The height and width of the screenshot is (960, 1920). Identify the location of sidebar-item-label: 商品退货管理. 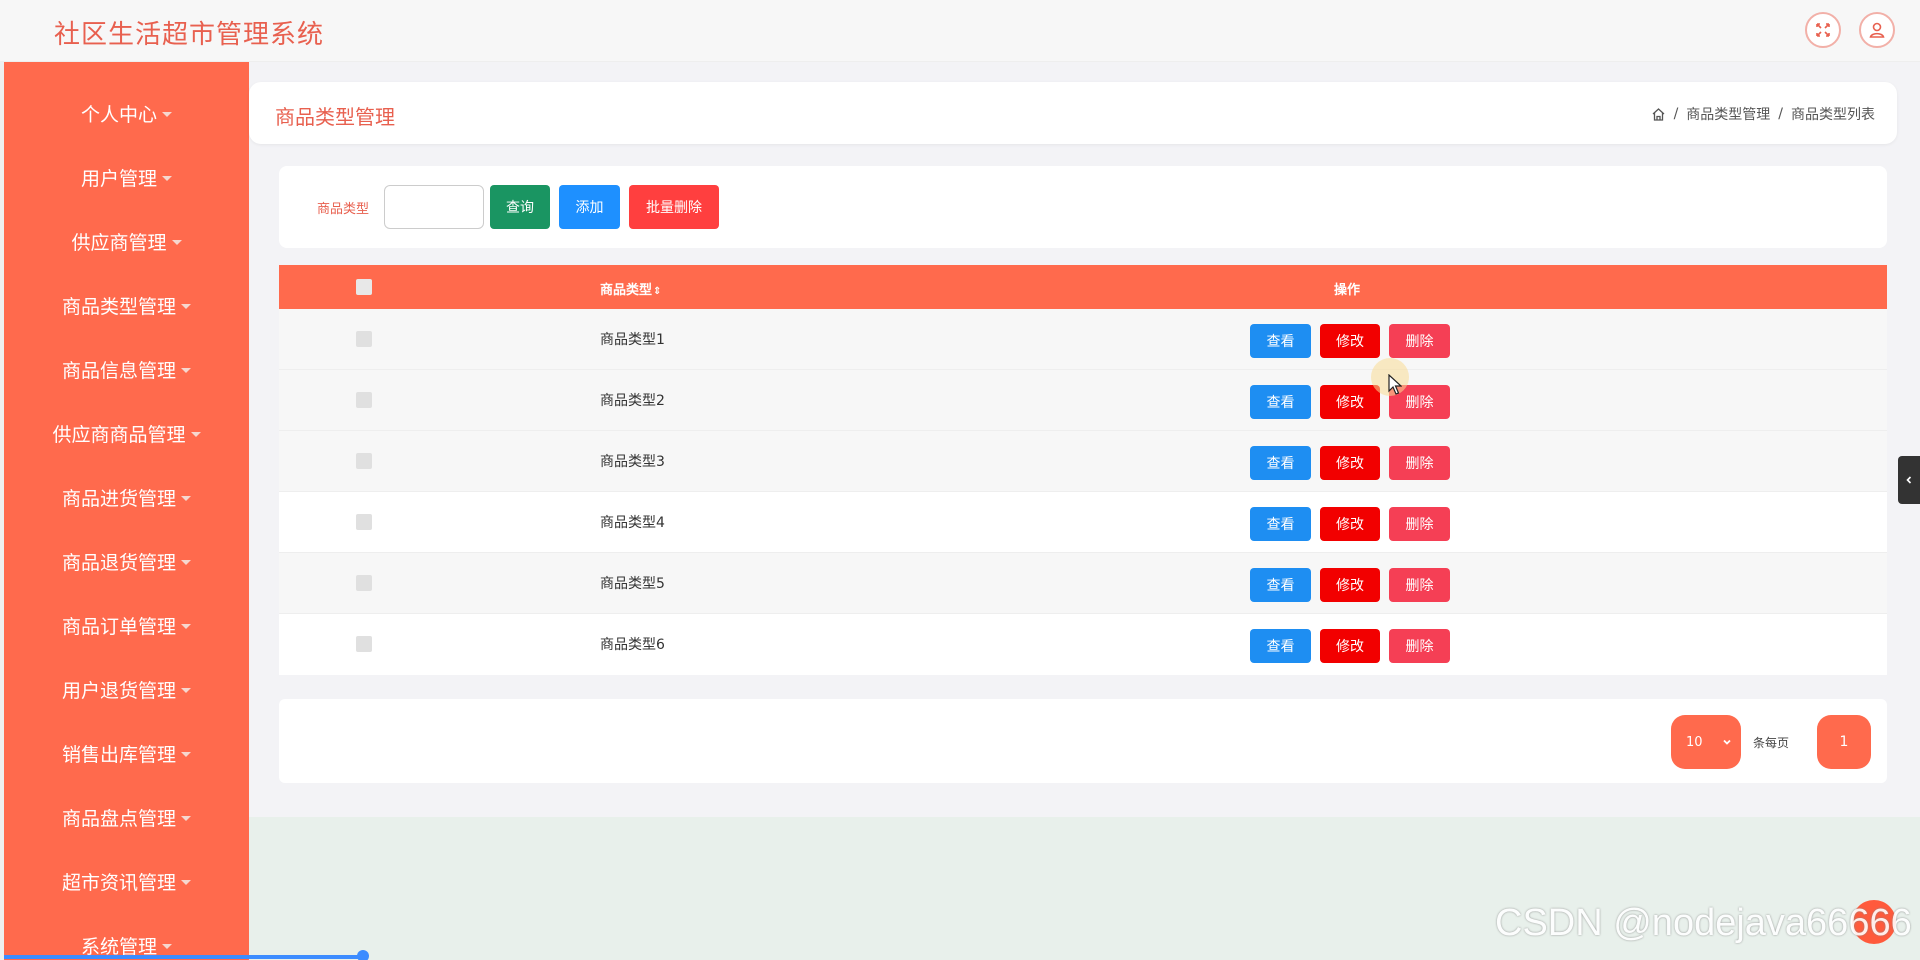
(118, 562).